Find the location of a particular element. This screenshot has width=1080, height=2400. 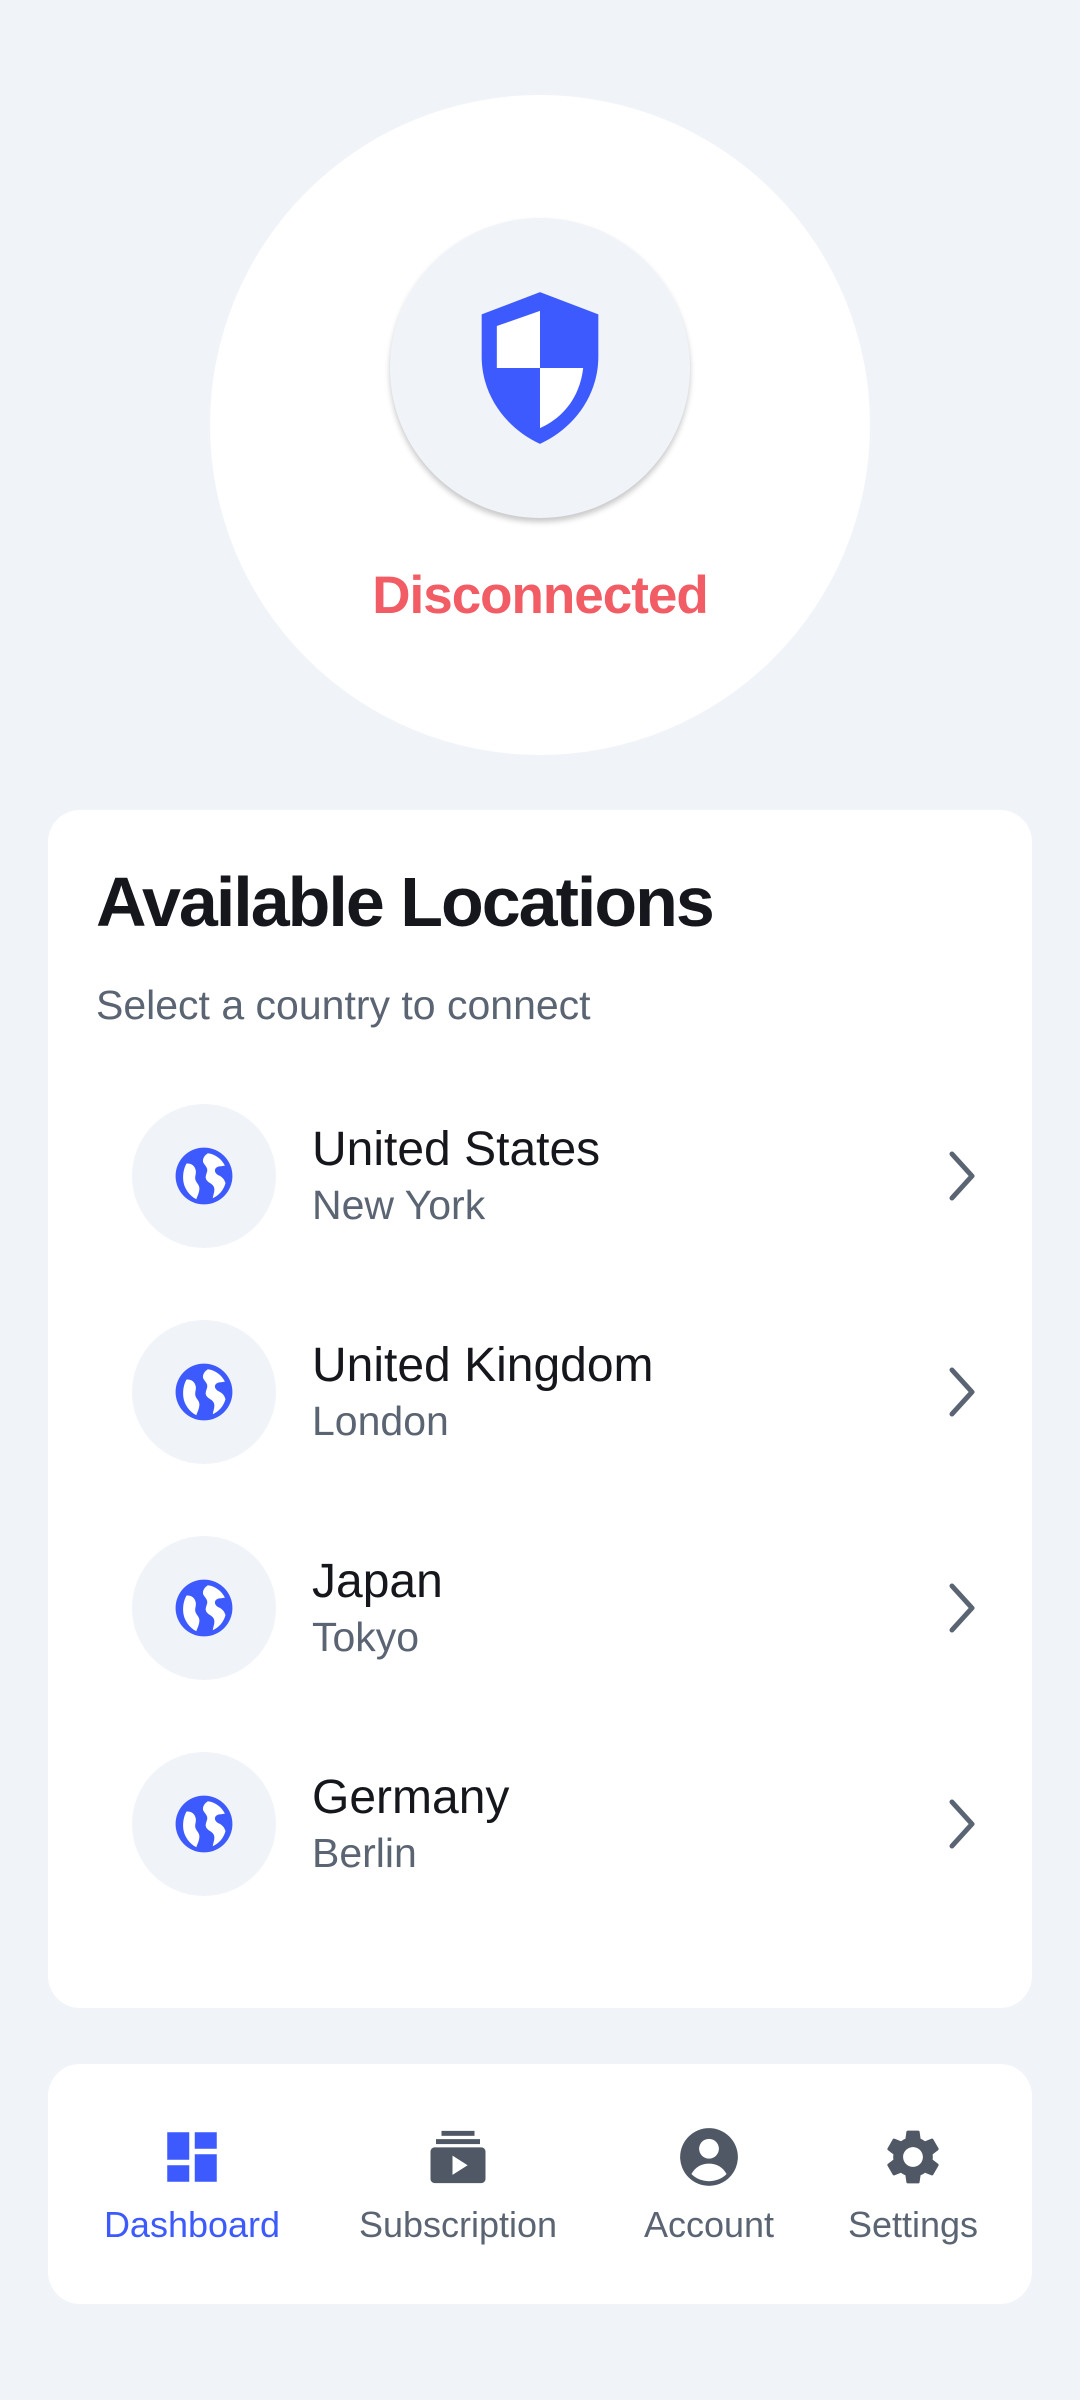

nav-item-settings: Settings is located at coordinates (913, 2194).